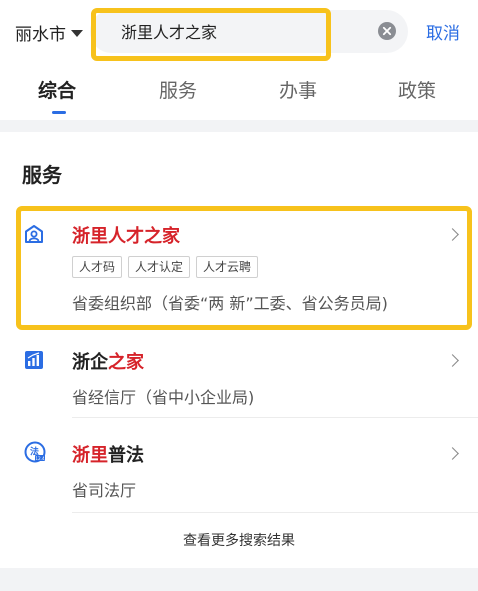 Image resolution: width=478 pixels, height=591 pixels. What do you see at coordinates (126, 362) in the screenshot?
I see `result-title-part: 之家` at bounding box center [126, 362].